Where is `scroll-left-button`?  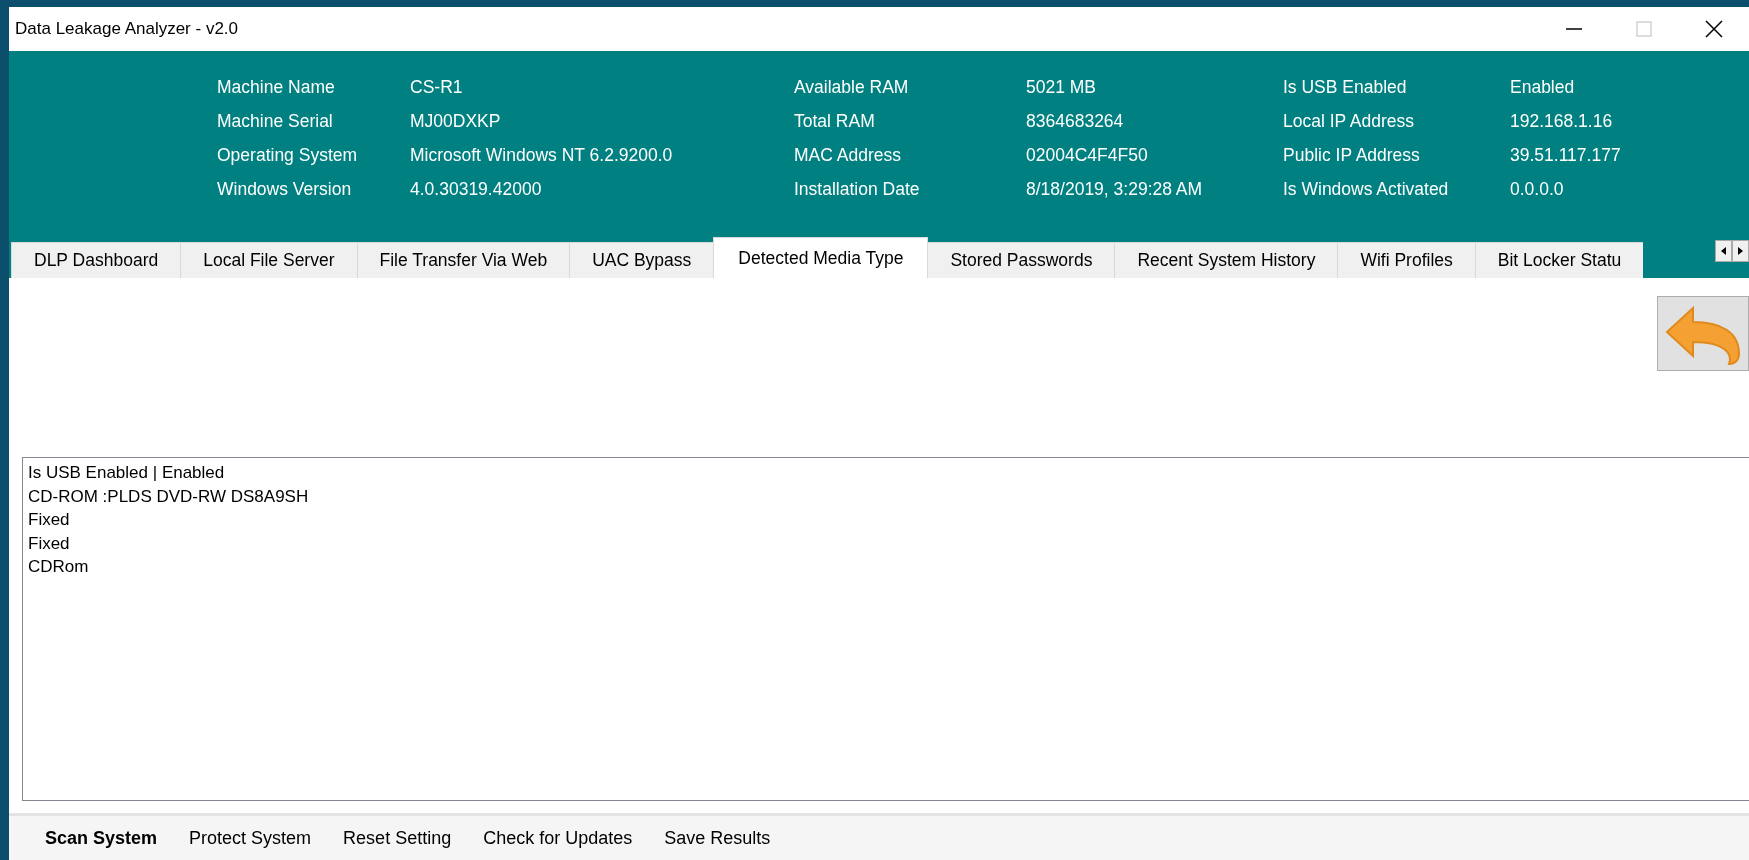
scroll-left-button is located at coordinates (1723, 251).